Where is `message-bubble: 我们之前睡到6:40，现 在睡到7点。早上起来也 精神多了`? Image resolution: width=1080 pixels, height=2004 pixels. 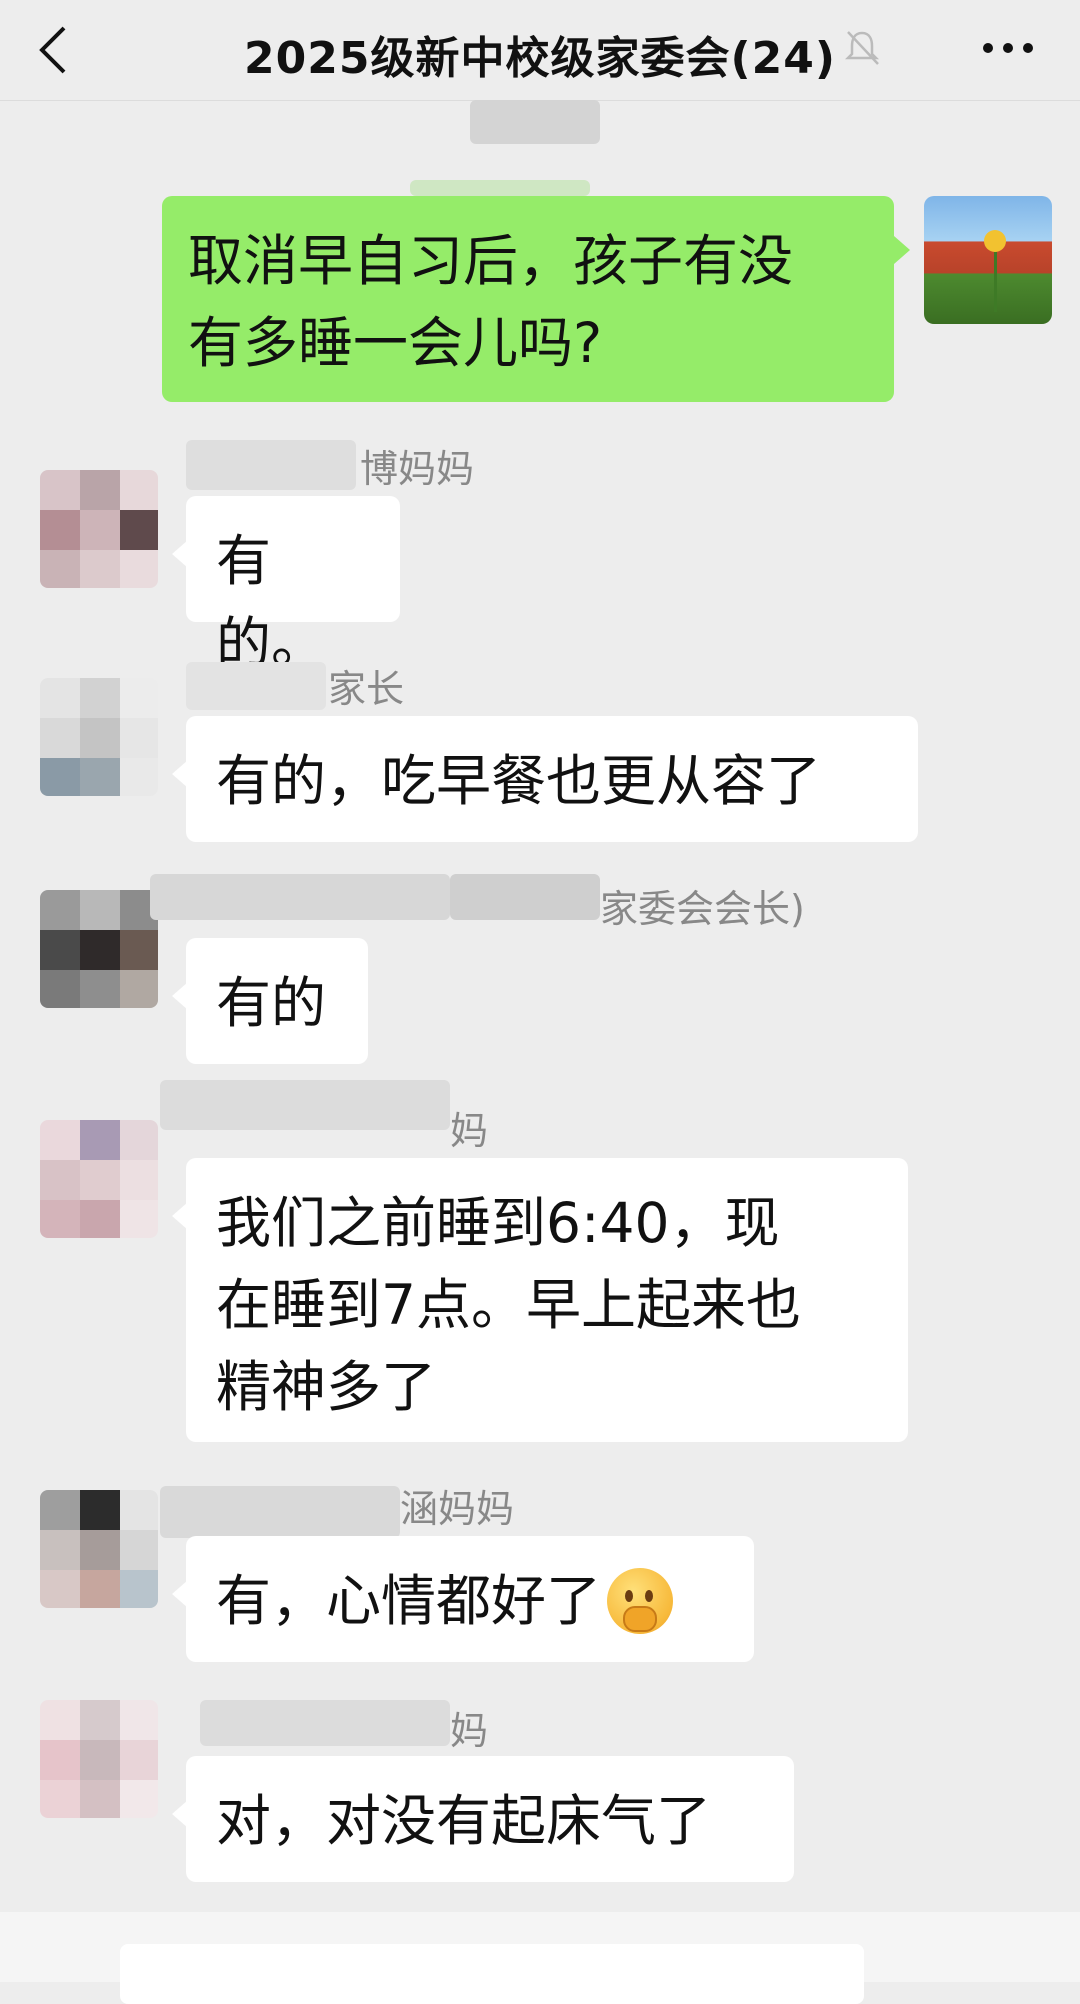
message-bubble: 我们之前睡到6:40，现 在睡到7点。早上起来也 精神多了 is located at coordinates (540, 1300).